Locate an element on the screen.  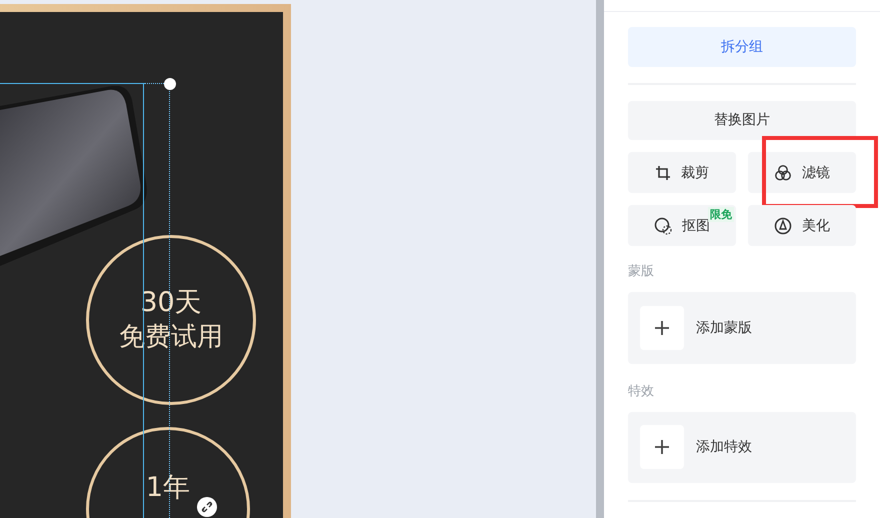
split-group-button: 拆分组 is located at coordinates (742, 46).